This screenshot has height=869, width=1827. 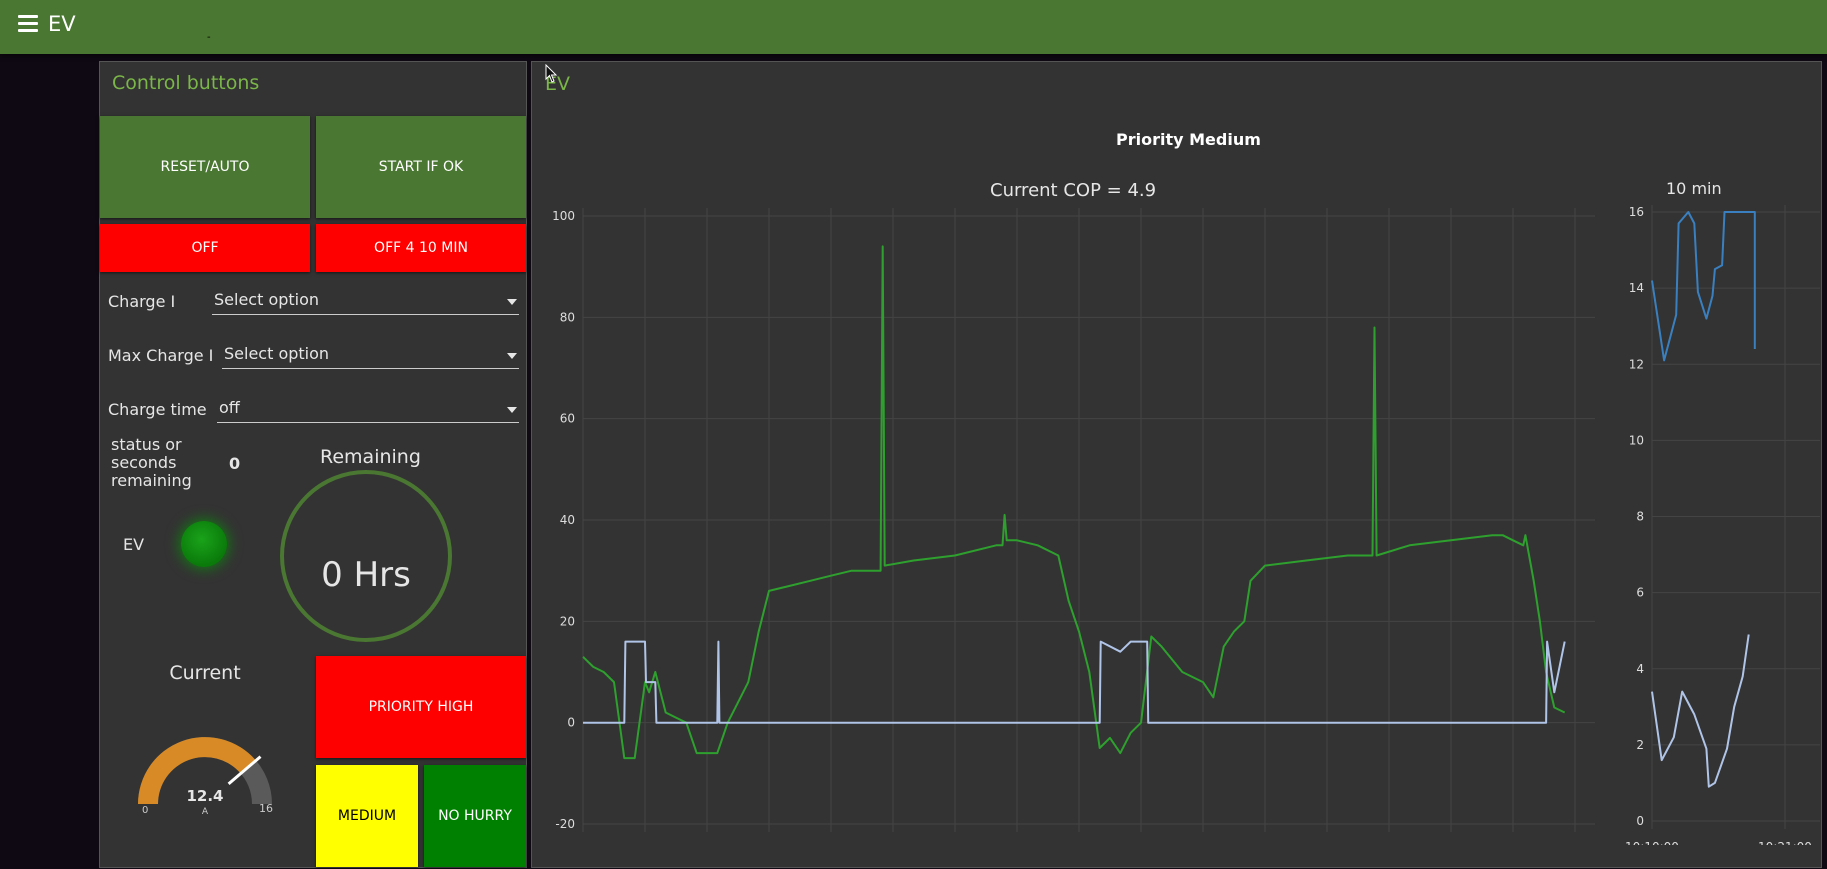 What do you see at coordinates (1694, 188) in the screenshot?
I see `ten-min-chart-title: 10 min` at bounding box center [1694, 188].